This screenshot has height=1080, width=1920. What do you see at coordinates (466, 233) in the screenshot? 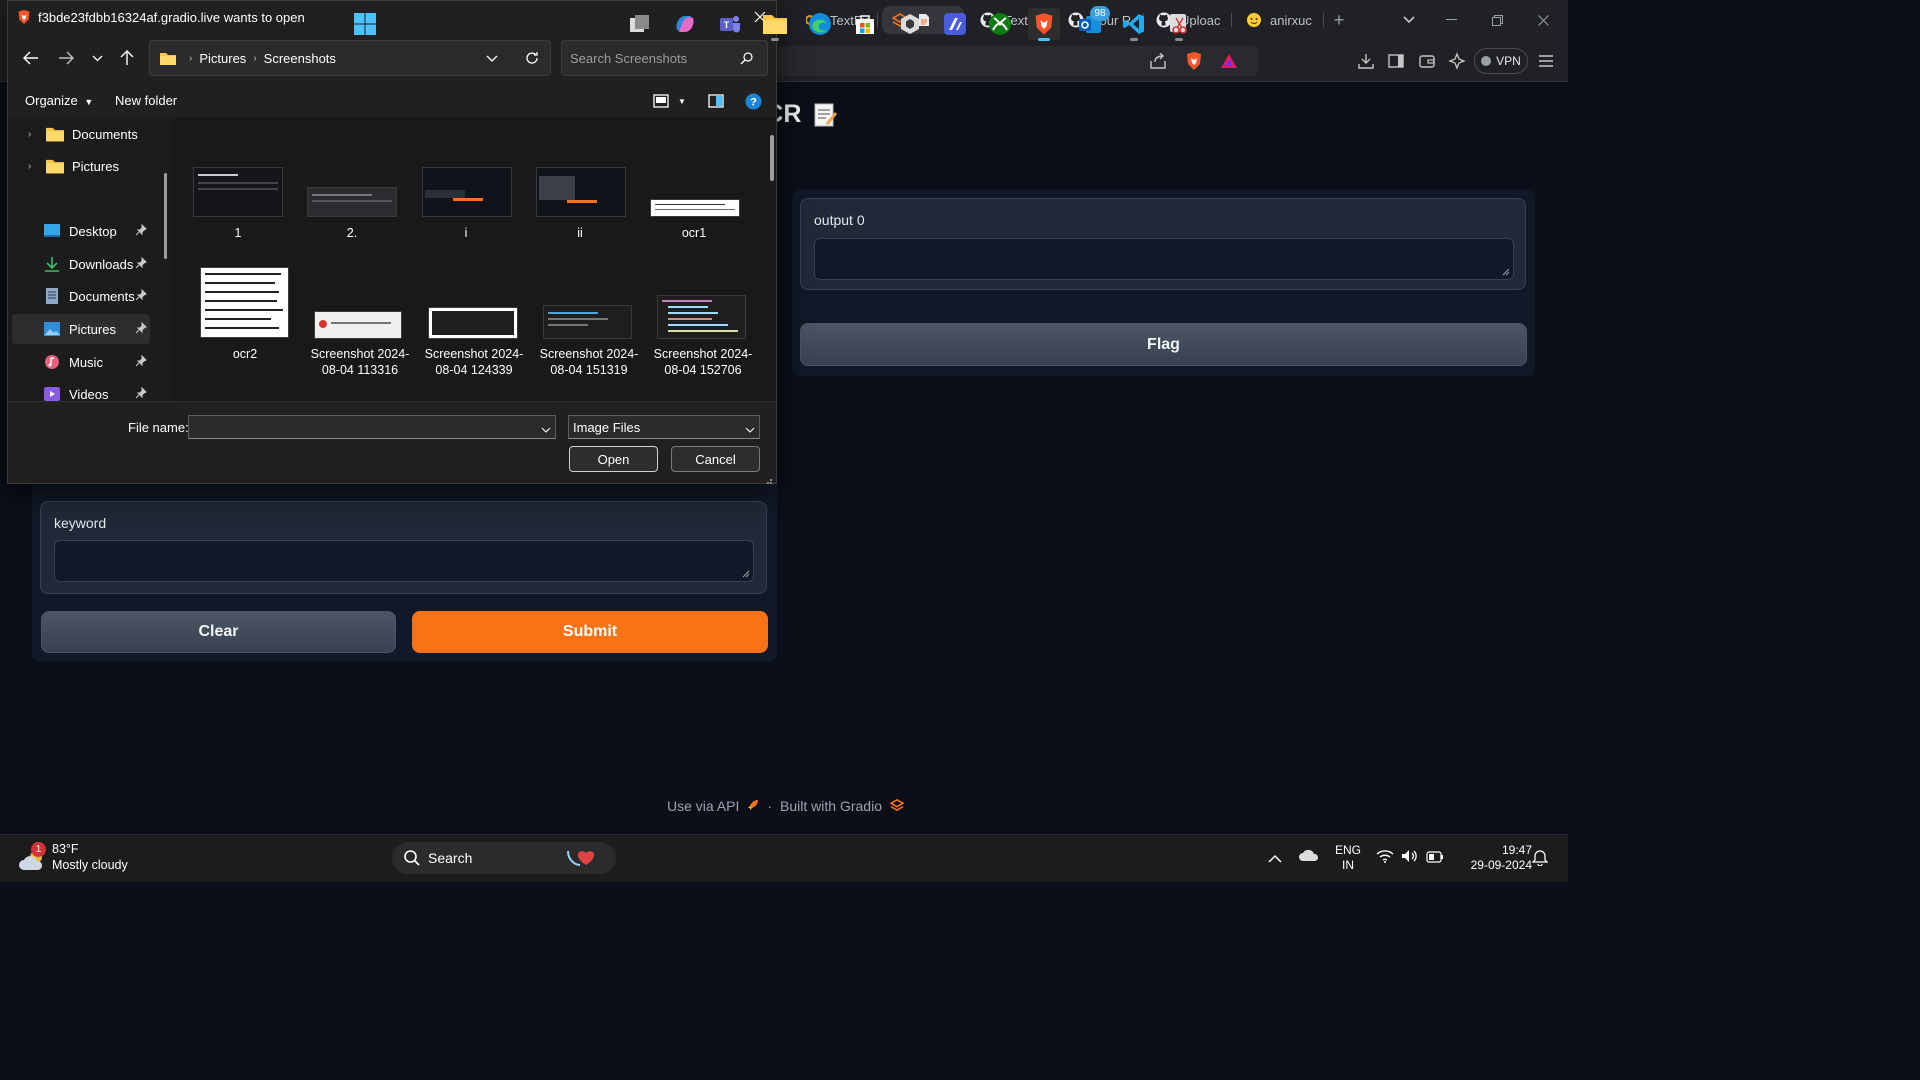
I see `file-name-i: i` at bounding box center [466, 233].